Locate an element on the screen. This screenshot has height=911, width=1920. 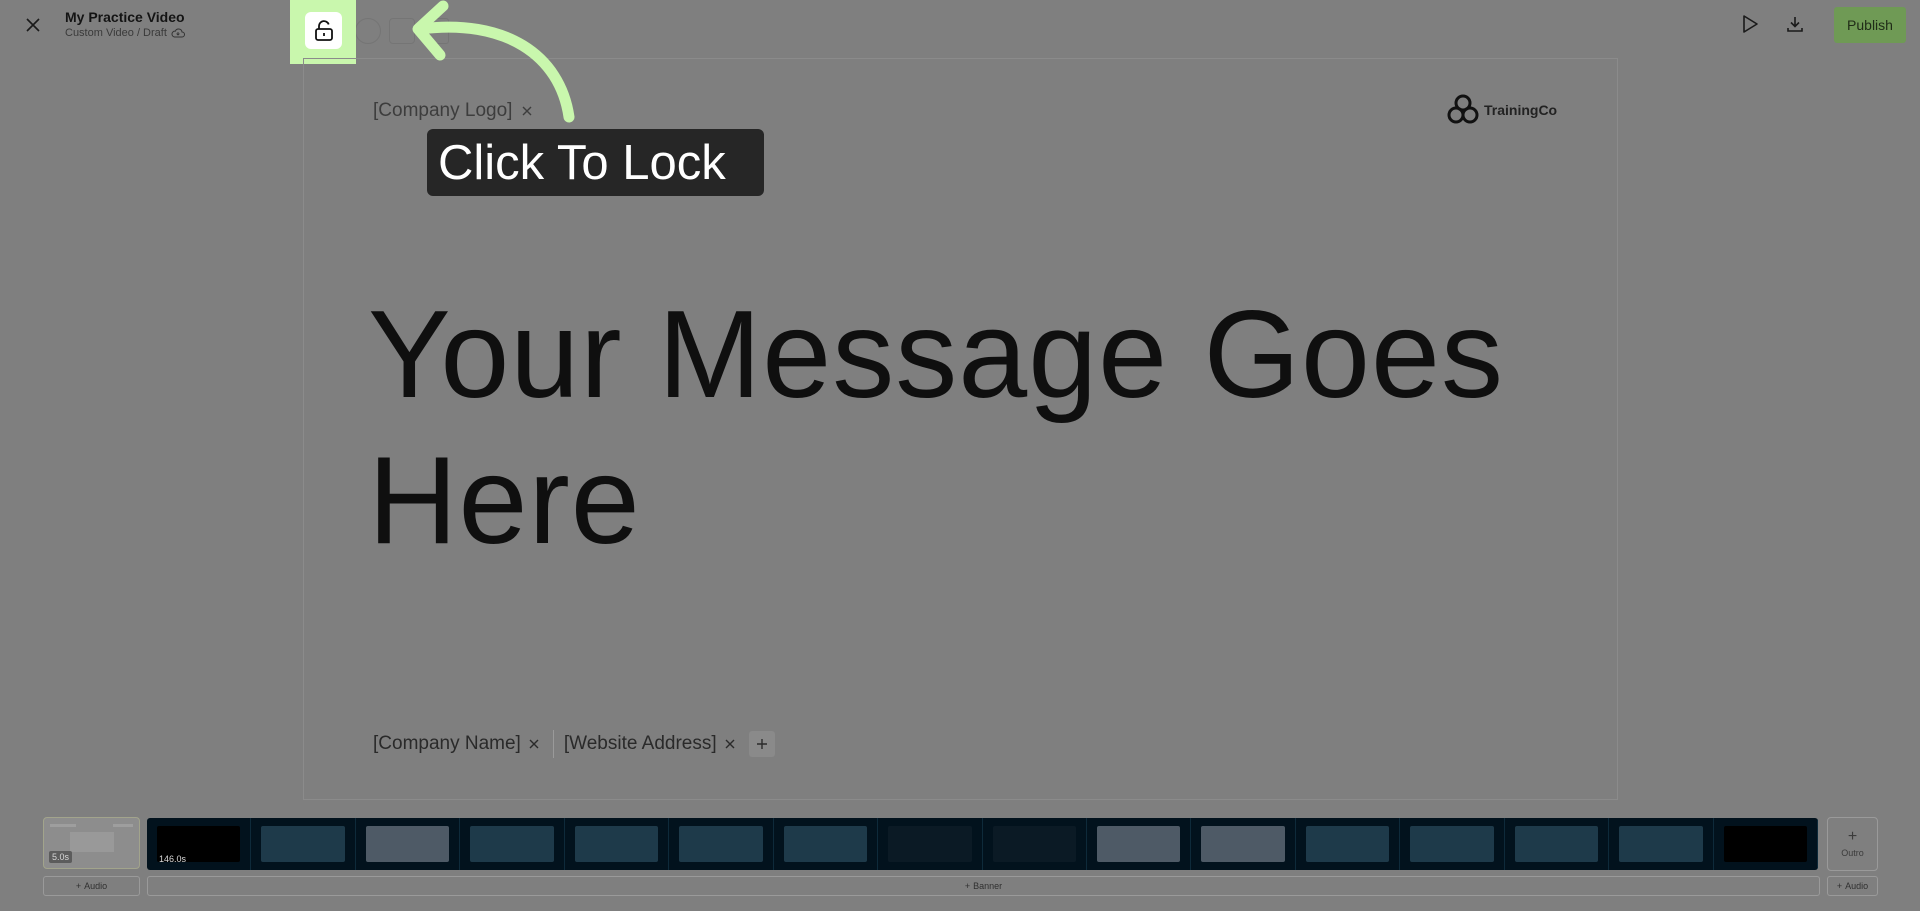
add-audio-button-left: + Audio is located at coordinates (91, 886).